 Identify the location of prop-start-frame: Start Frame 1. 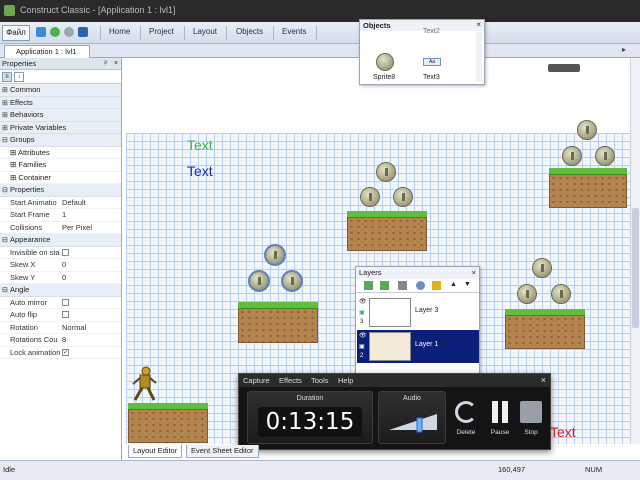
(60, 215).